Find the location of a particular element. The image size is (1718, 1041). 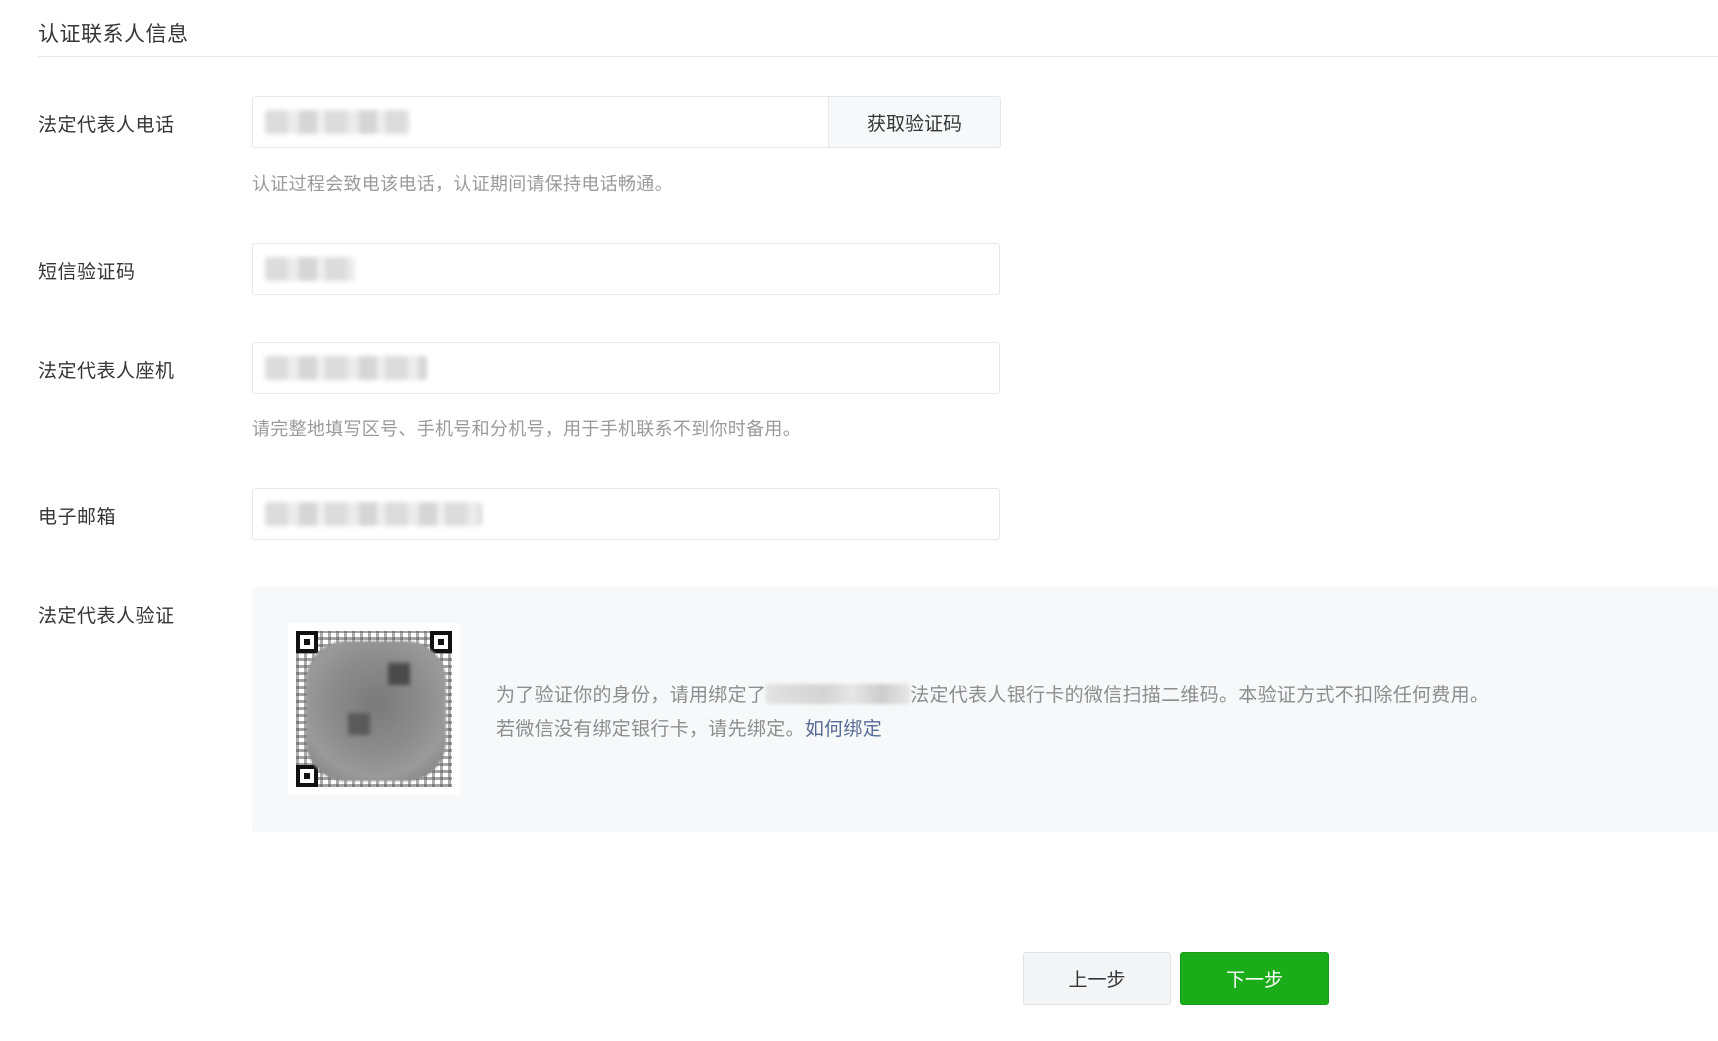

qr-finder-bottom-left is located at coordinates (307, 776).